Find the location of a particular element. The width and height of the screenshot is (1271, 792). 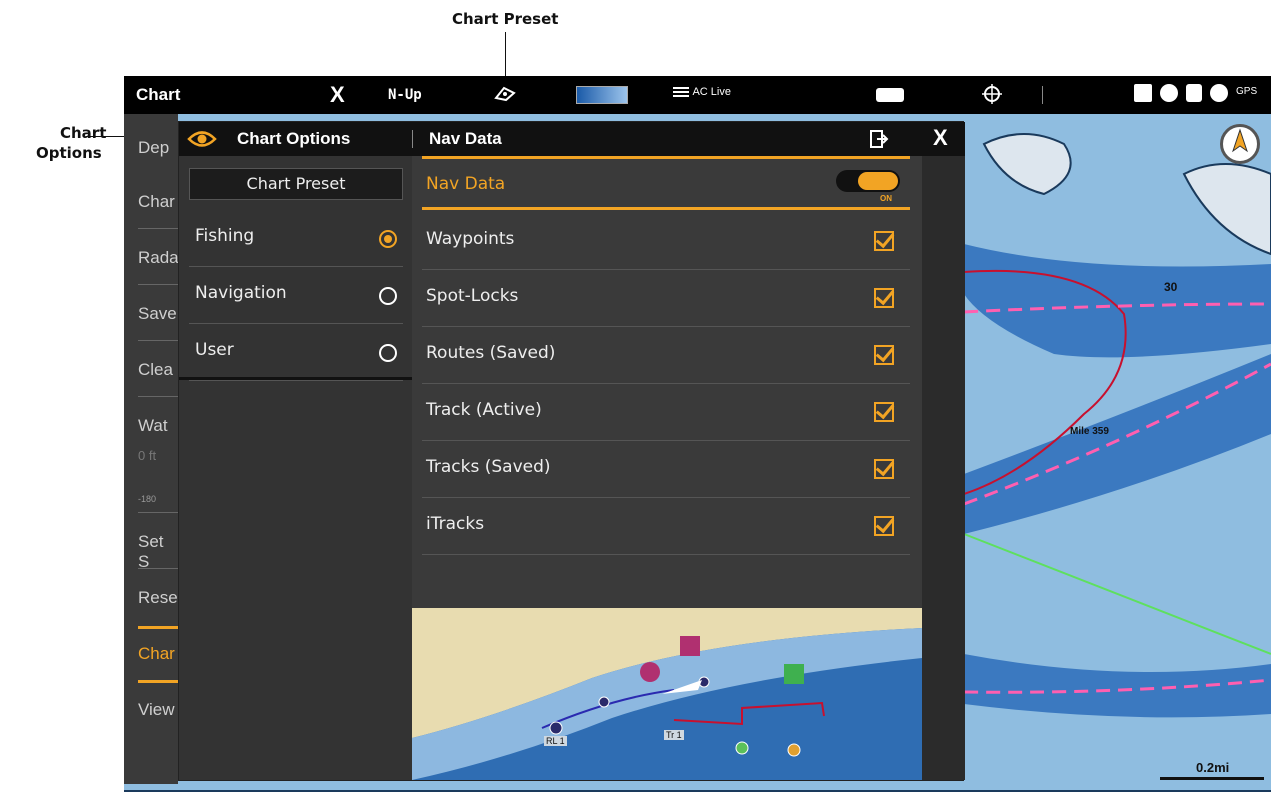

preset-user: User is located at coordinates (296, 352).